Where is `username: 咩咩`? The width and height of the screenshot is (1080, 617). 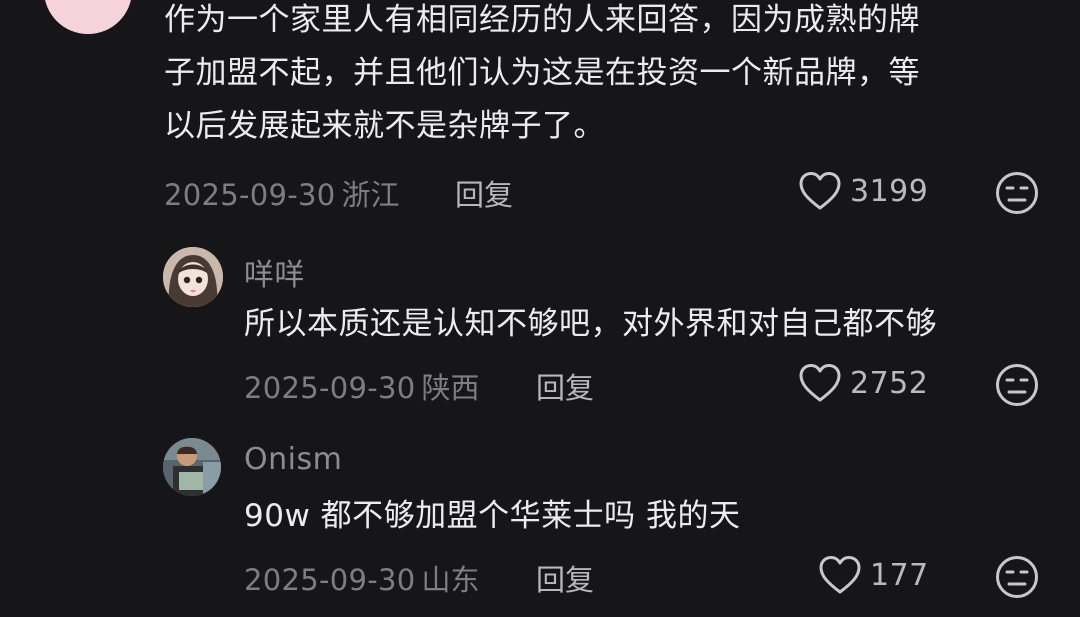 username: 咩咩 is located at coordinates (274, 272).